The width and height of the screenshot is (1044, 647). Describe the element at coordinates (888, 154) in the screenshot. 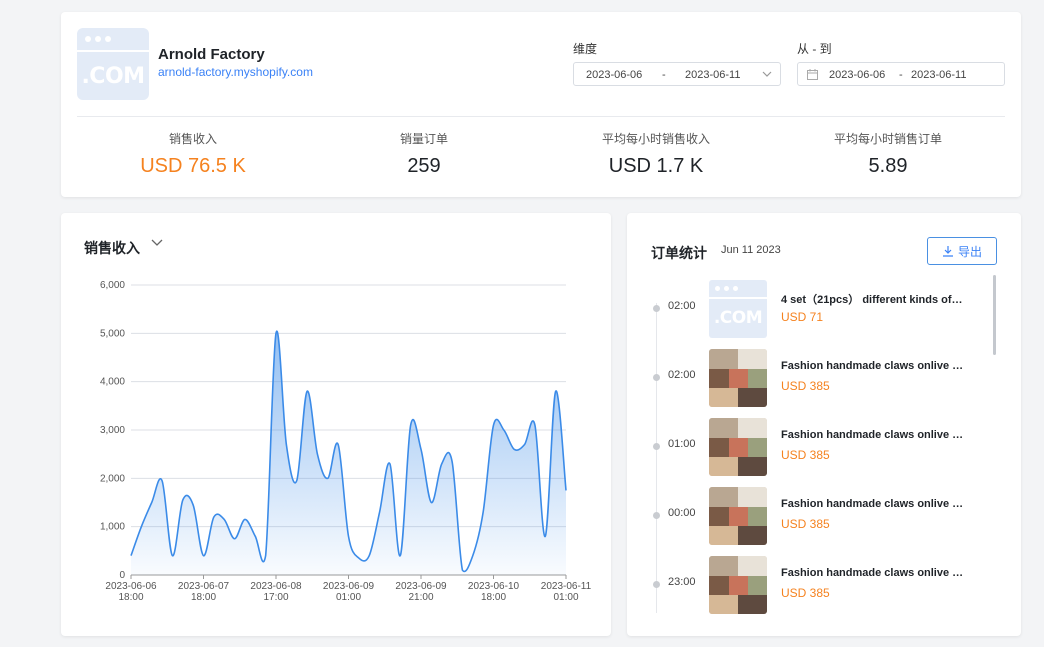

I see `kpi-hourly-orders: 平均每小时销售订单 5.89` at that location.